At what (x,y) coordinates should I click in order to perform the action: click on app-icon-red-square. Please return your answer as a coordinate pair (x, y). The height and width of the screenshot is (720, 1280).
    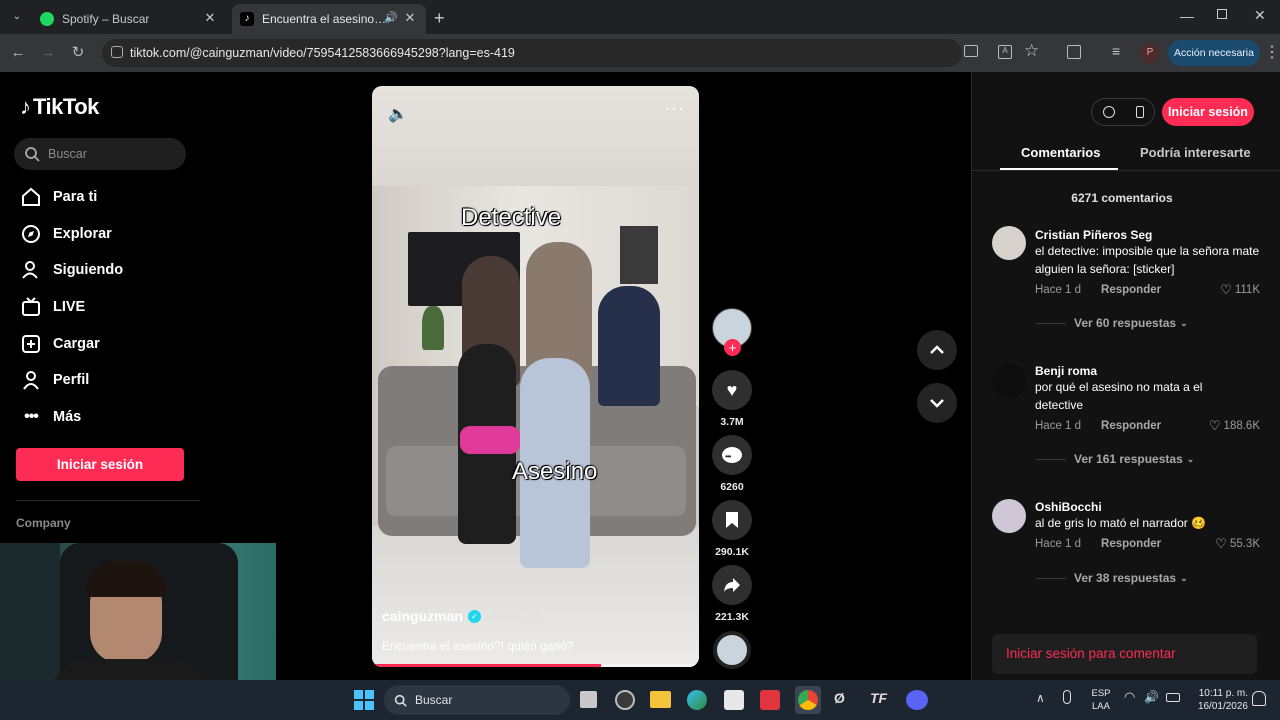
    Looking at the image, I should click on (770, 700).